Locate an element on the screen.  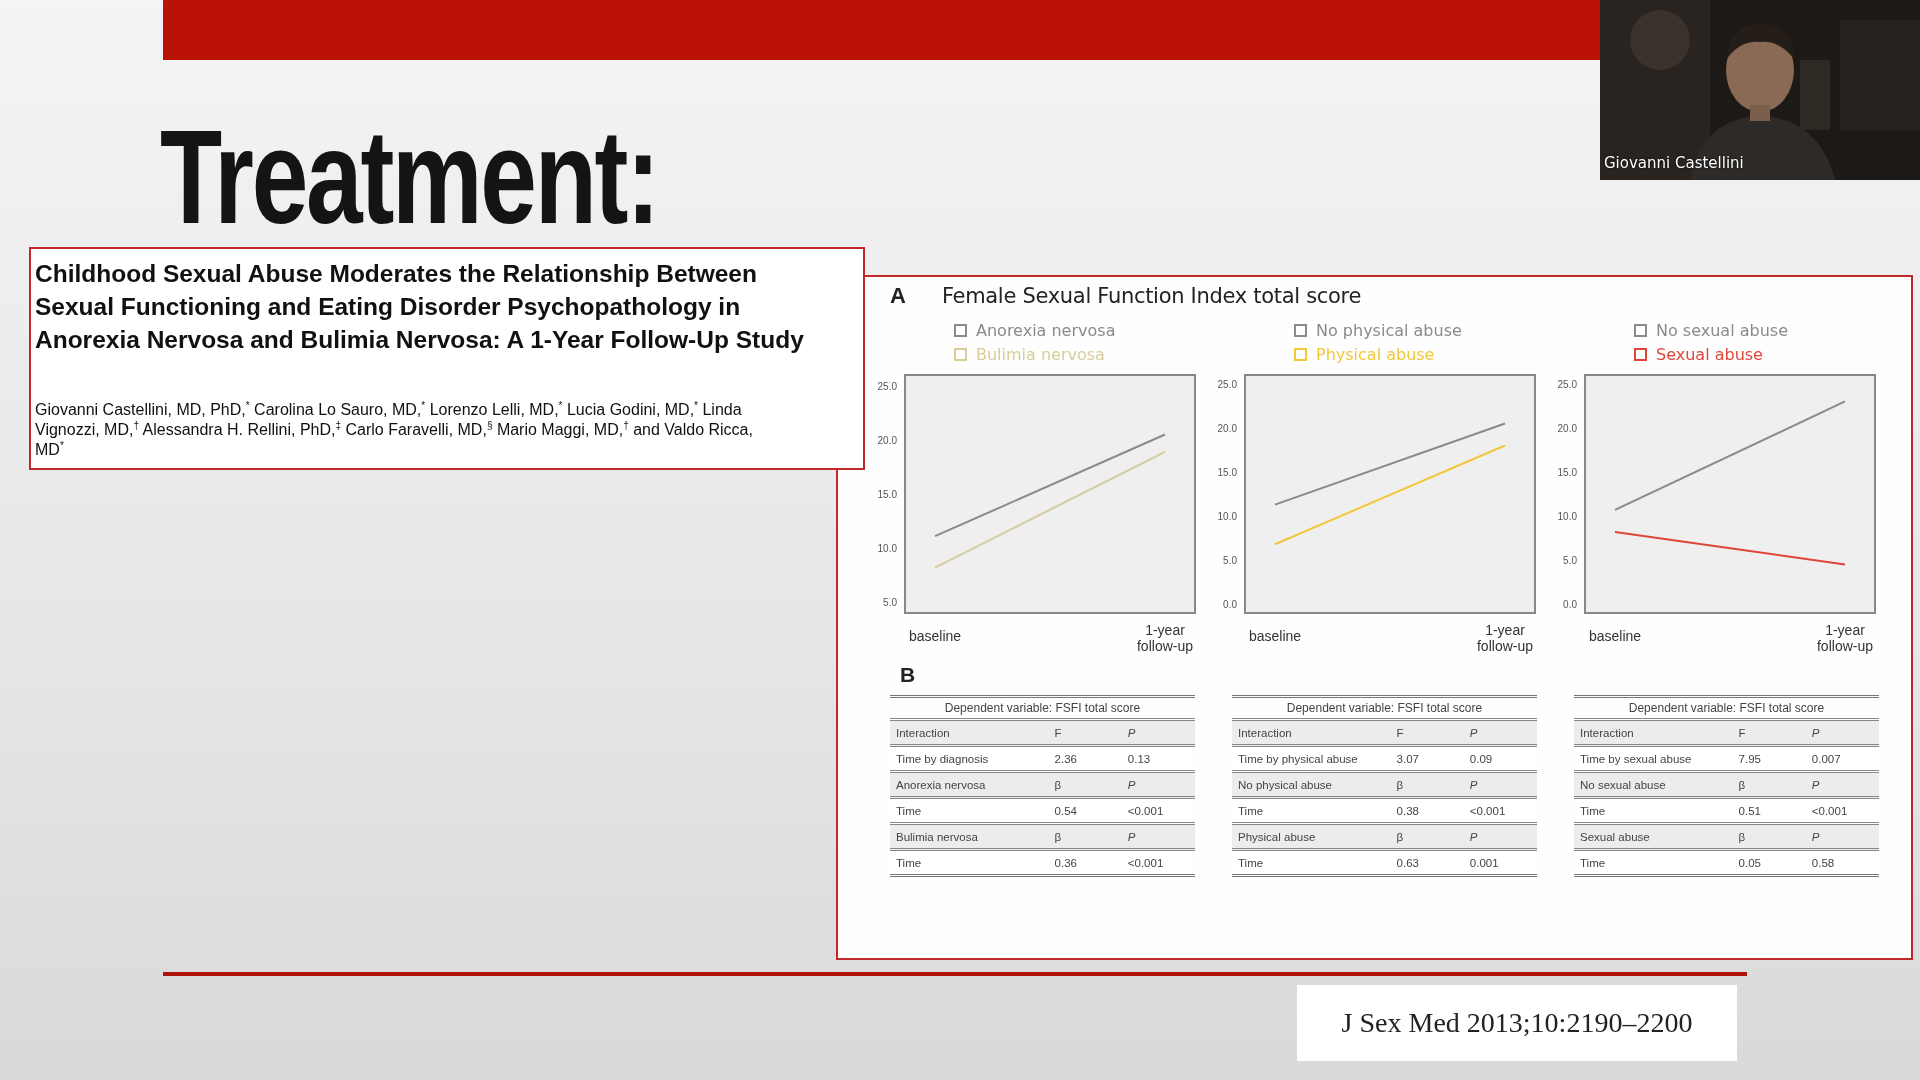
table-cell: 0.007 is located at coordinates (1842, 758).